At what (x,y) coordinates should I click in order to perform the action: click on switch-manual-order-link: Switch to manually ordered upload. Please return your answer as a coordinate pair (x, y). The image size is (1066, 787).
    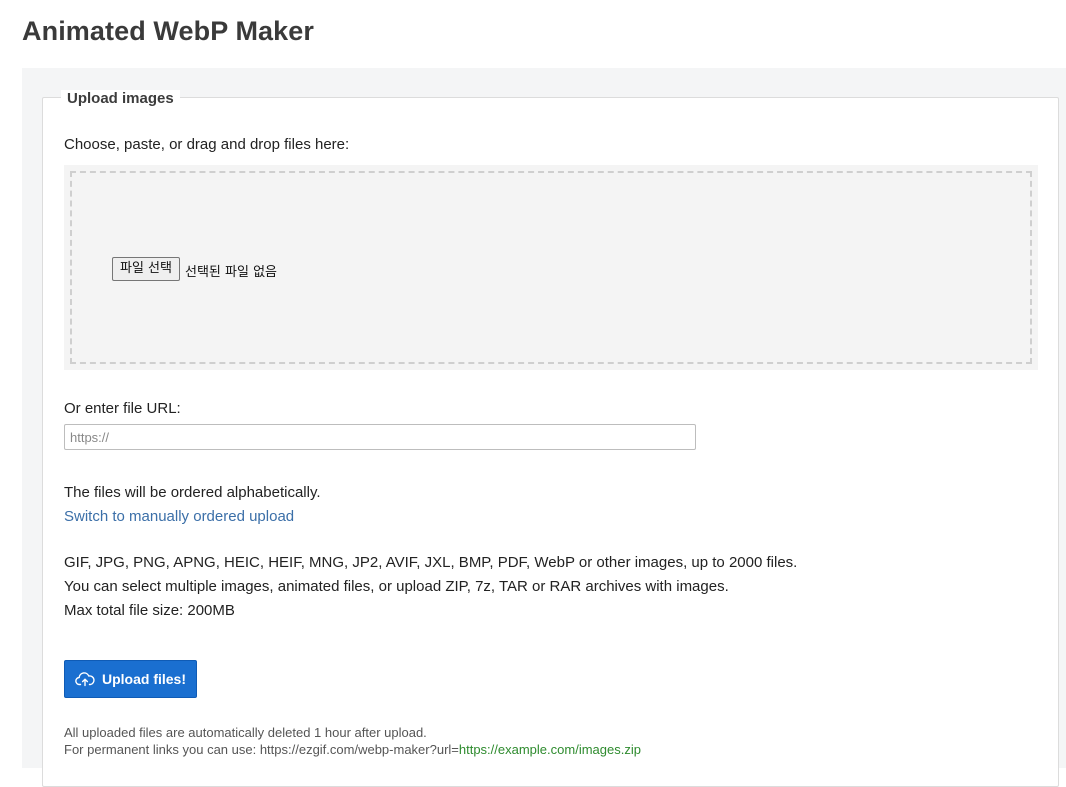
    Looking at the image, I should click on (179, 516).